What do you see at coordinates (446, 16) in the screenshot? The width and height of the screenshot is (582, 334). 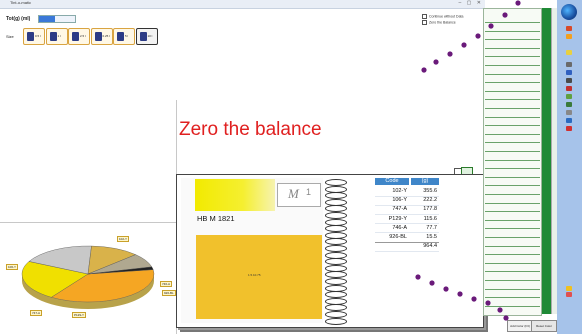 I see `checkbox-label: Continue without Data` at bounding box center [446, 16].